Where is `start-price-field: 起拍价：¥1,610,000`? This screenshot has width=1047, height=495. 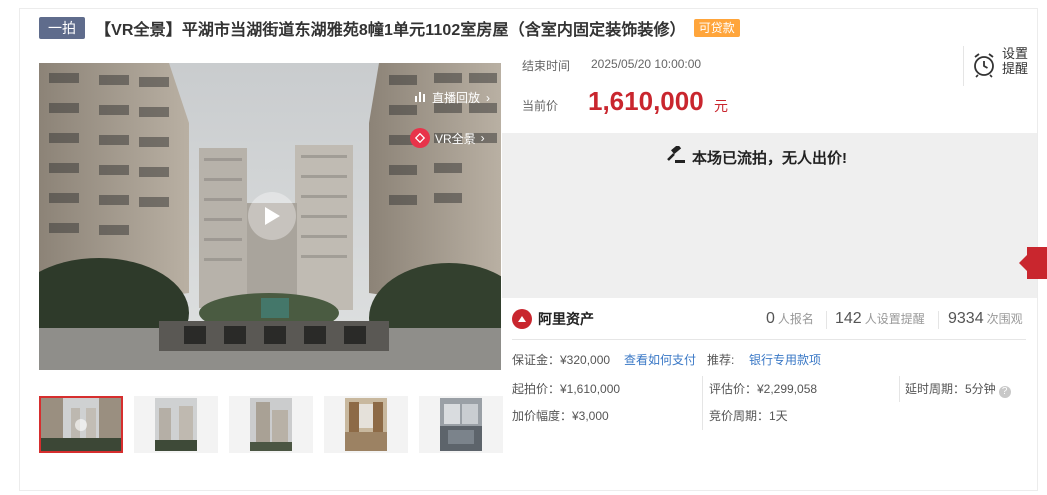 start-price-field: 起拍价：¥1,610,000 is located at coordinates (566, 389).